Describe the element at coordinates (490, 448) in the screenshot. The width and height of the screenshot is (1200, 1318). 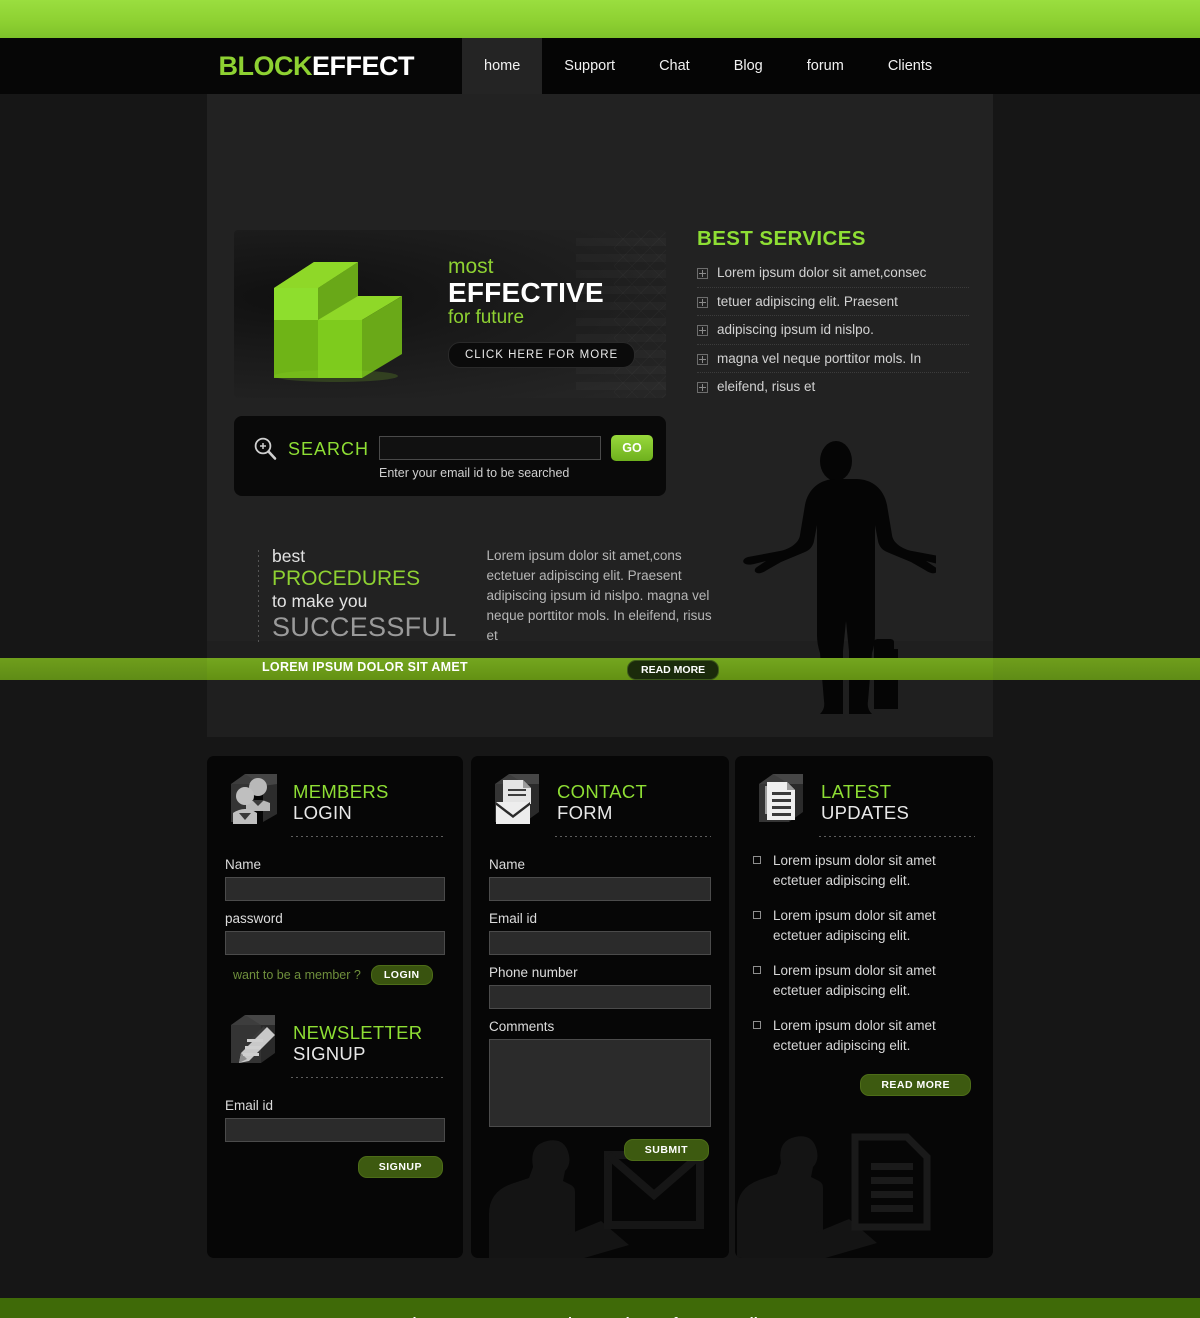
I see `search-input` at that location.